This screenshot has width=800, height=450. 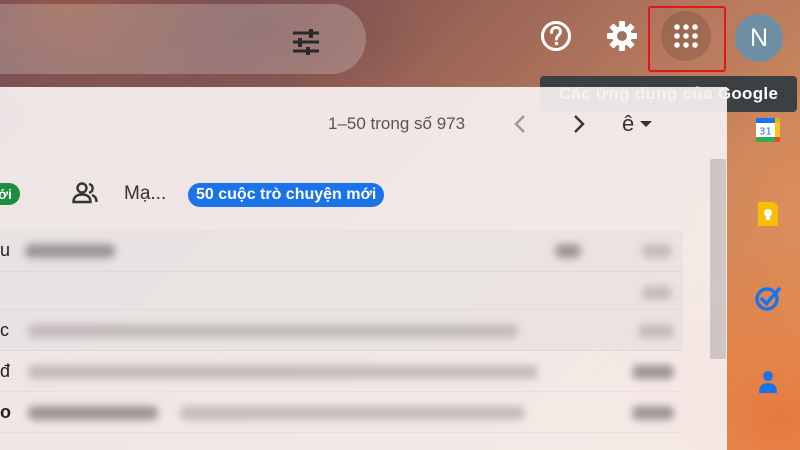 I want to click on tab-badge-primary: ới, so click(x=10, y=194).